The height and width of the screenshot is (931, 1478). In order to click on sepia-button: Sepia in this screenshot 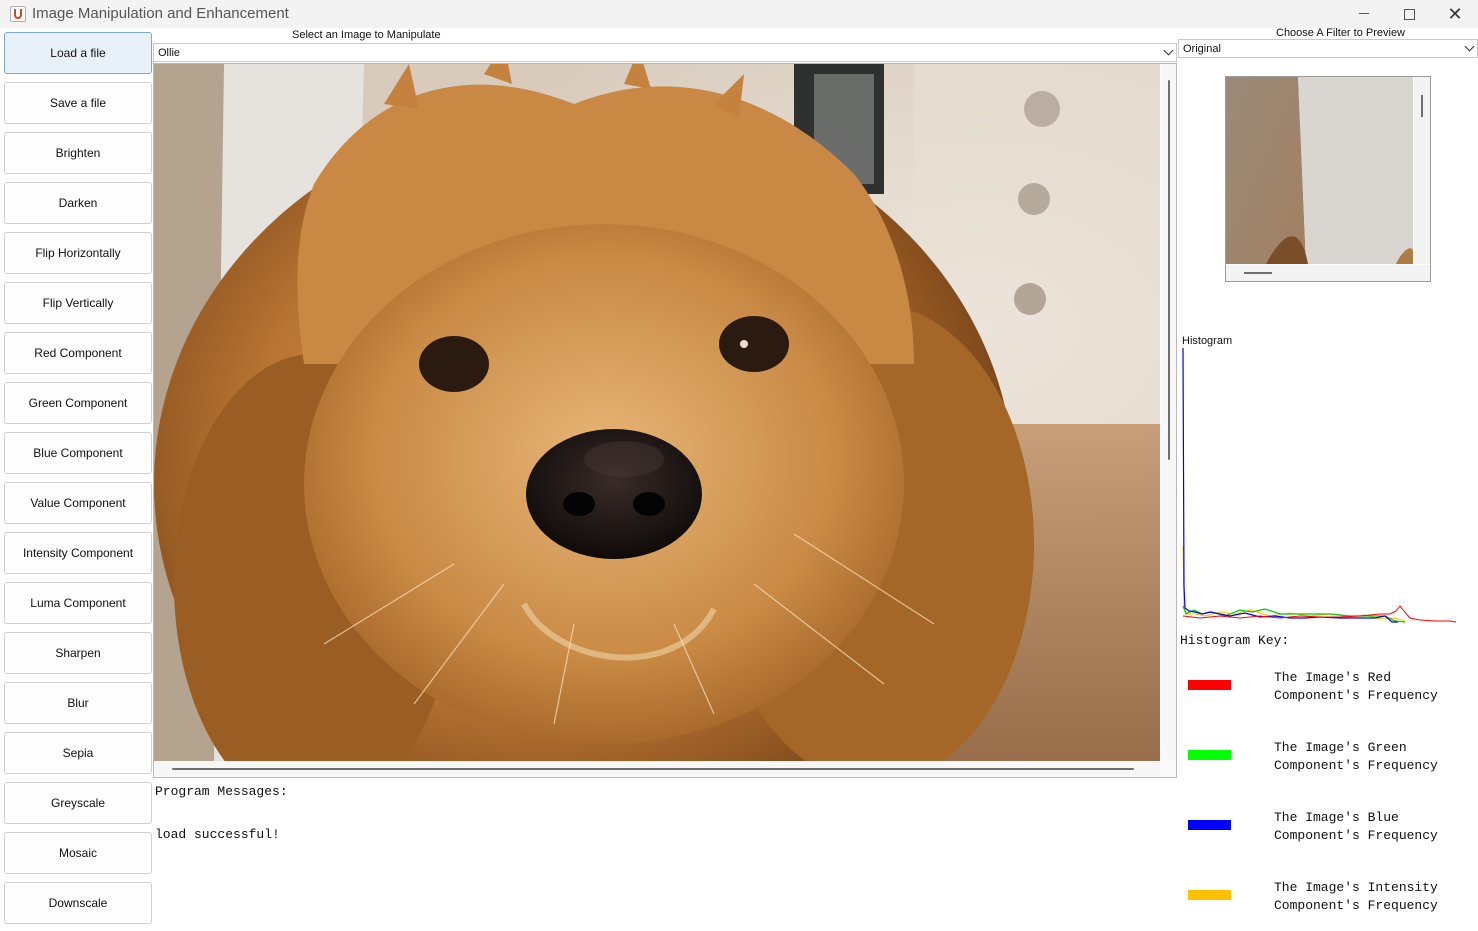, I will do `click(78, 753)`.